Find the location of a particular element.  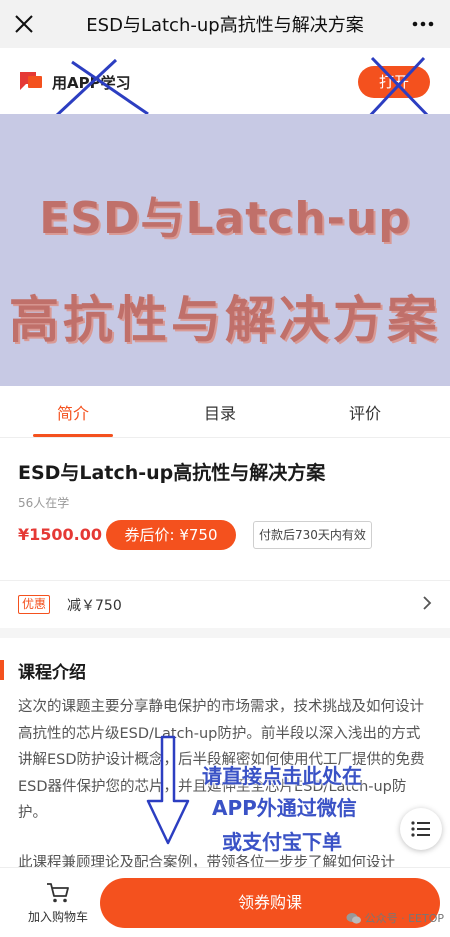

app-promo-label: 用APP学习 is located at coordinates (91, 83).